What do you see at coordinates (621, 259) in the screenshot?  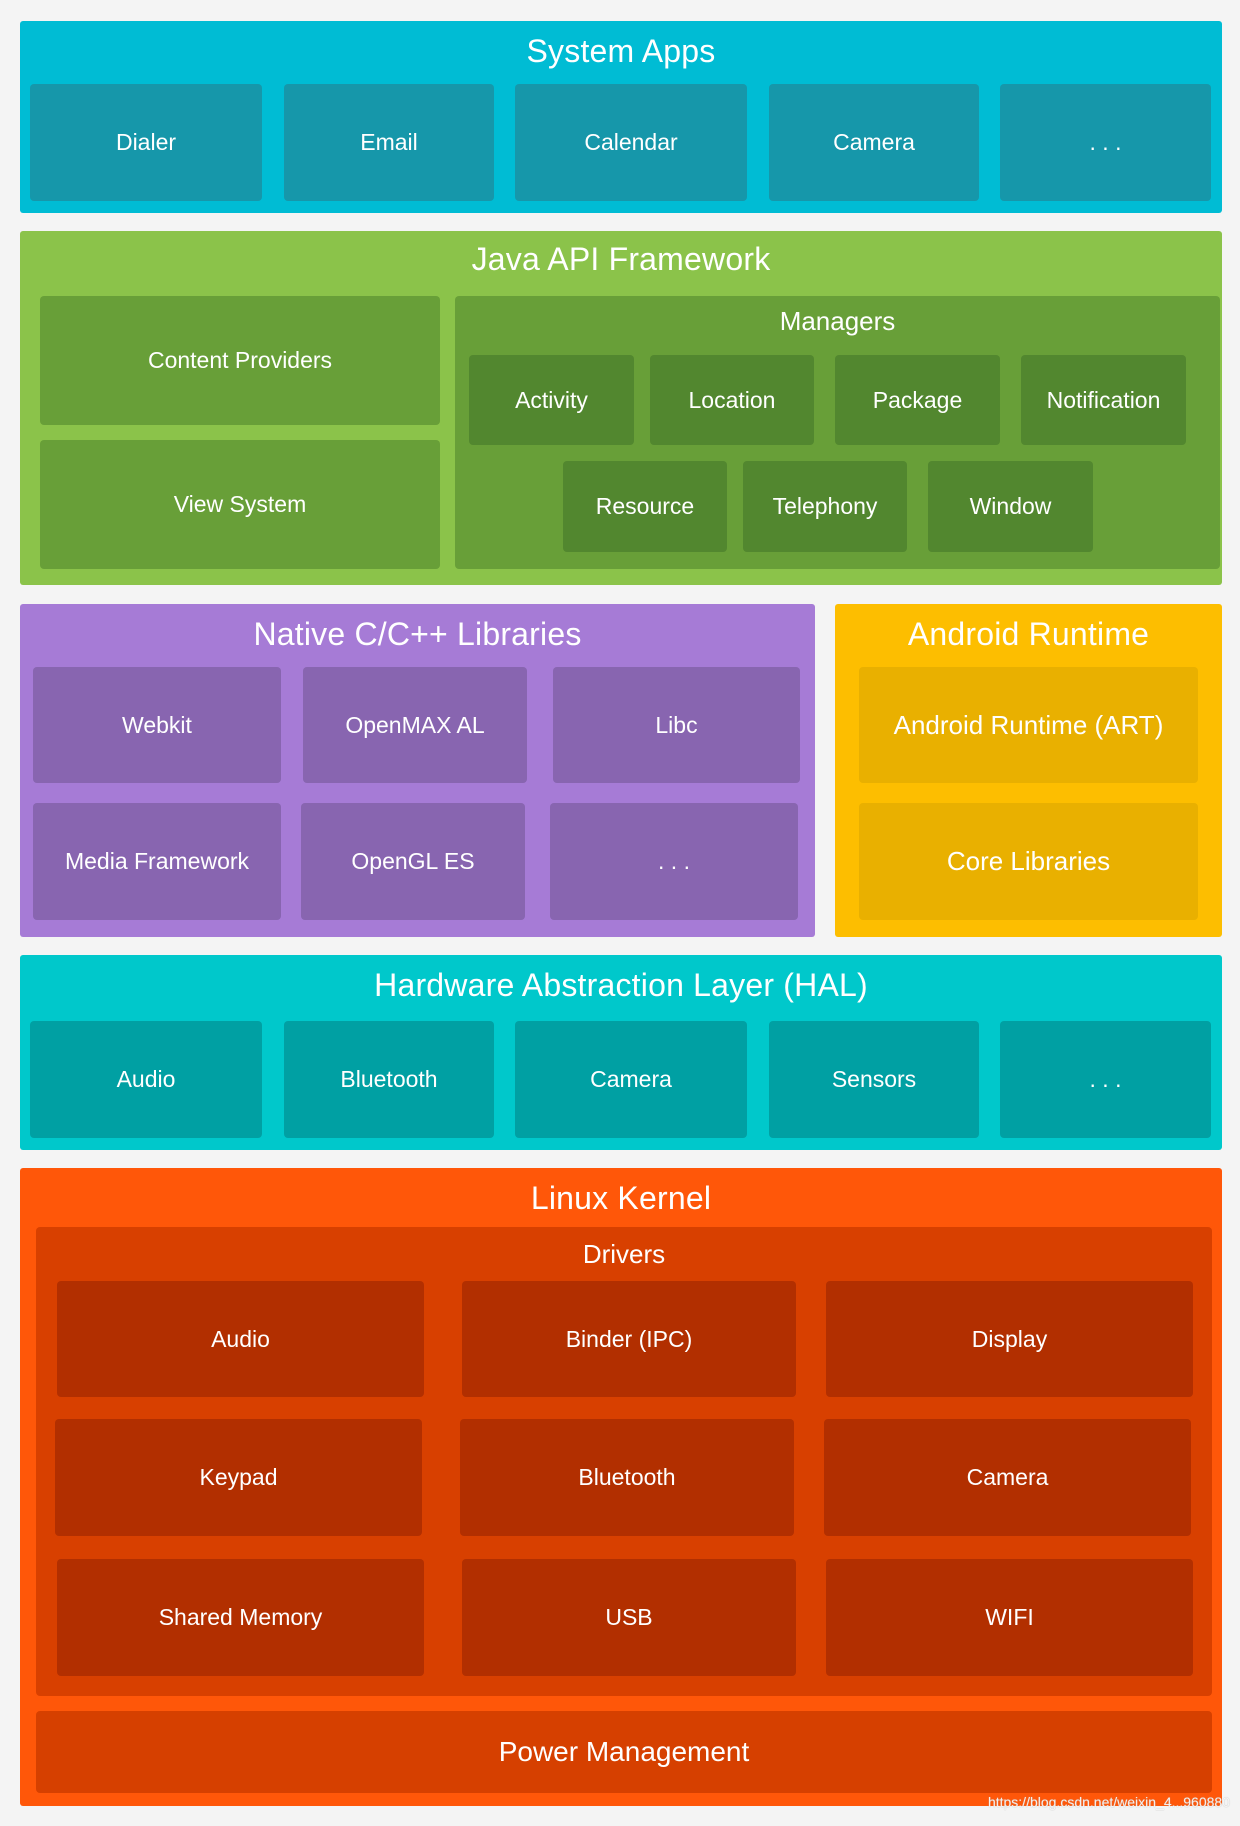 I see `java-api-title: Java API Framework` at bounding box center [621, 259].